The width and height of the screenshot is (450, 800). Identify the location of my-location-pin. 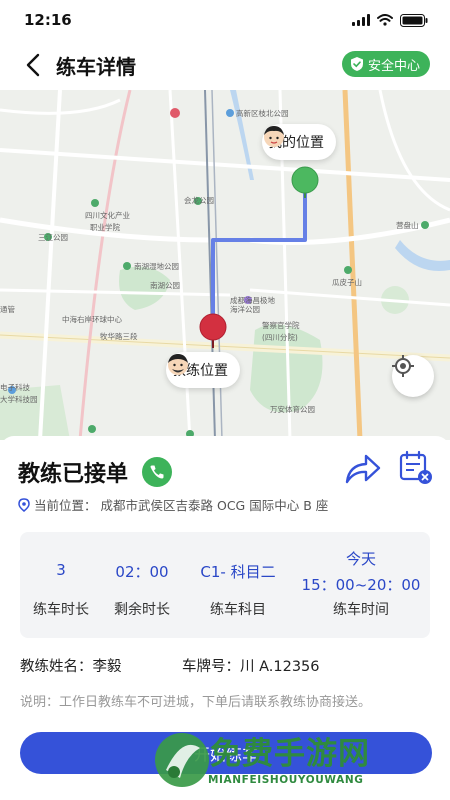
(305, 180).